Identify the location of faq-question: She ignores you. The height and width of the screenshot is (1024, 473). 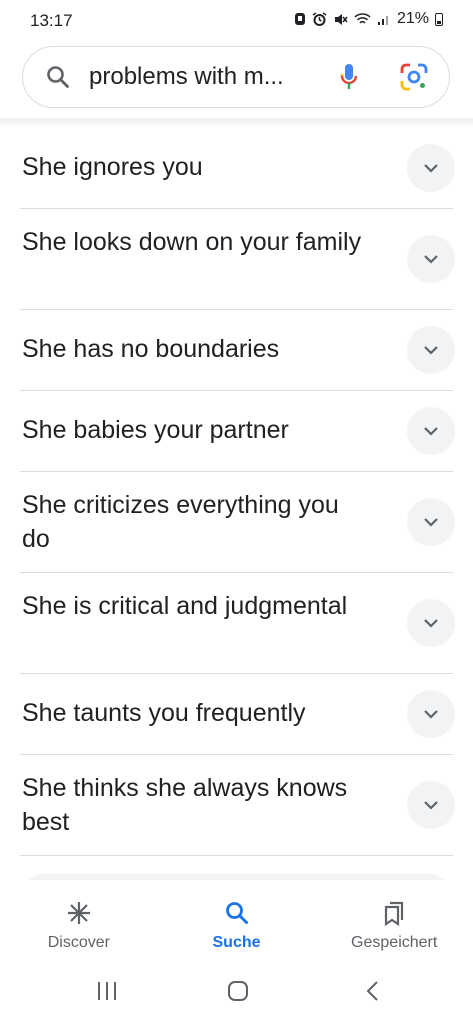
(112, 167).